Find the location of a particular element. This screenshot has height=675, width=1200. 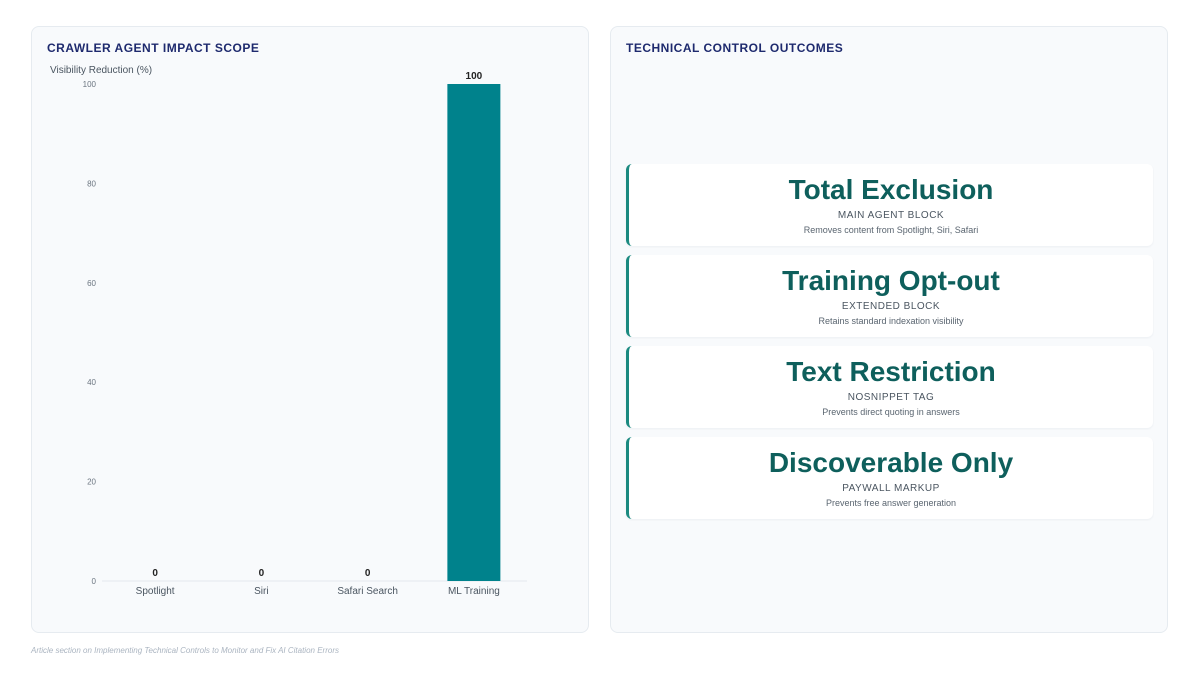

y-tick-label: 40 is located at coordinates (91, 382).